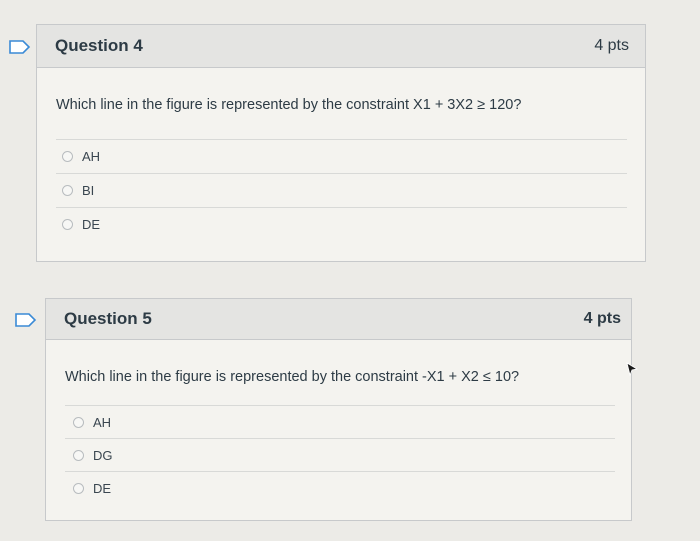 Image resolution: width=700 pixels, height=541 pixels. I want to click on answer-option: DG, so click(340, 454).